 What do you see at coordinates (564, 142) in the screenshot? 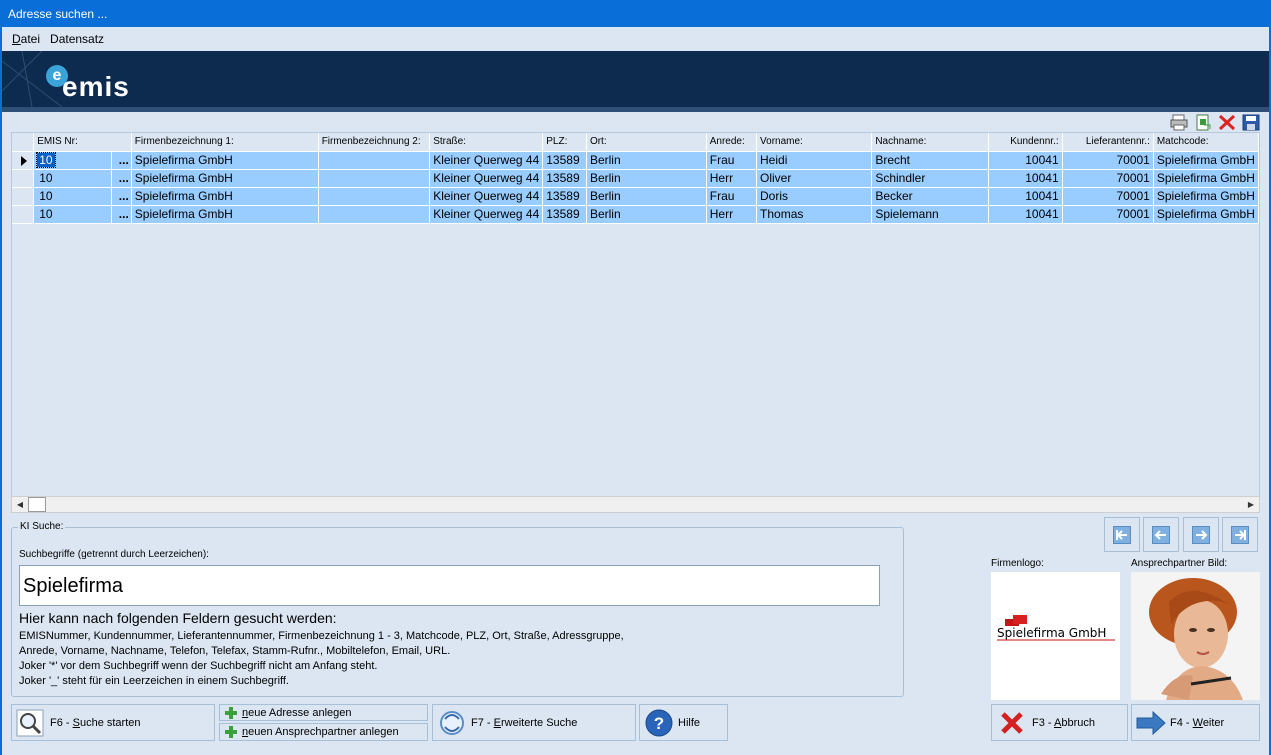
I see `col-header-plz: PLZ:` at bounding box center [564, 142].